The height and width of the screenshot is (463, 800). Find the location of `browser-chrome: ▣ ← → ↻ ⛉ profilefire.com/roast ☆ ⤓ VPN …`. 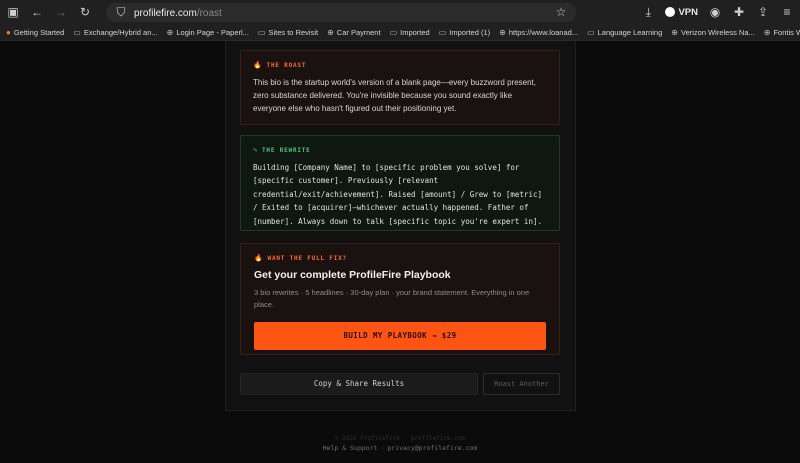

browser-chrome: ▣ ← → ↻ ⛉ profilefire.com/roast ☆ ⤓ VPN … is located at coordinates (400, 20).